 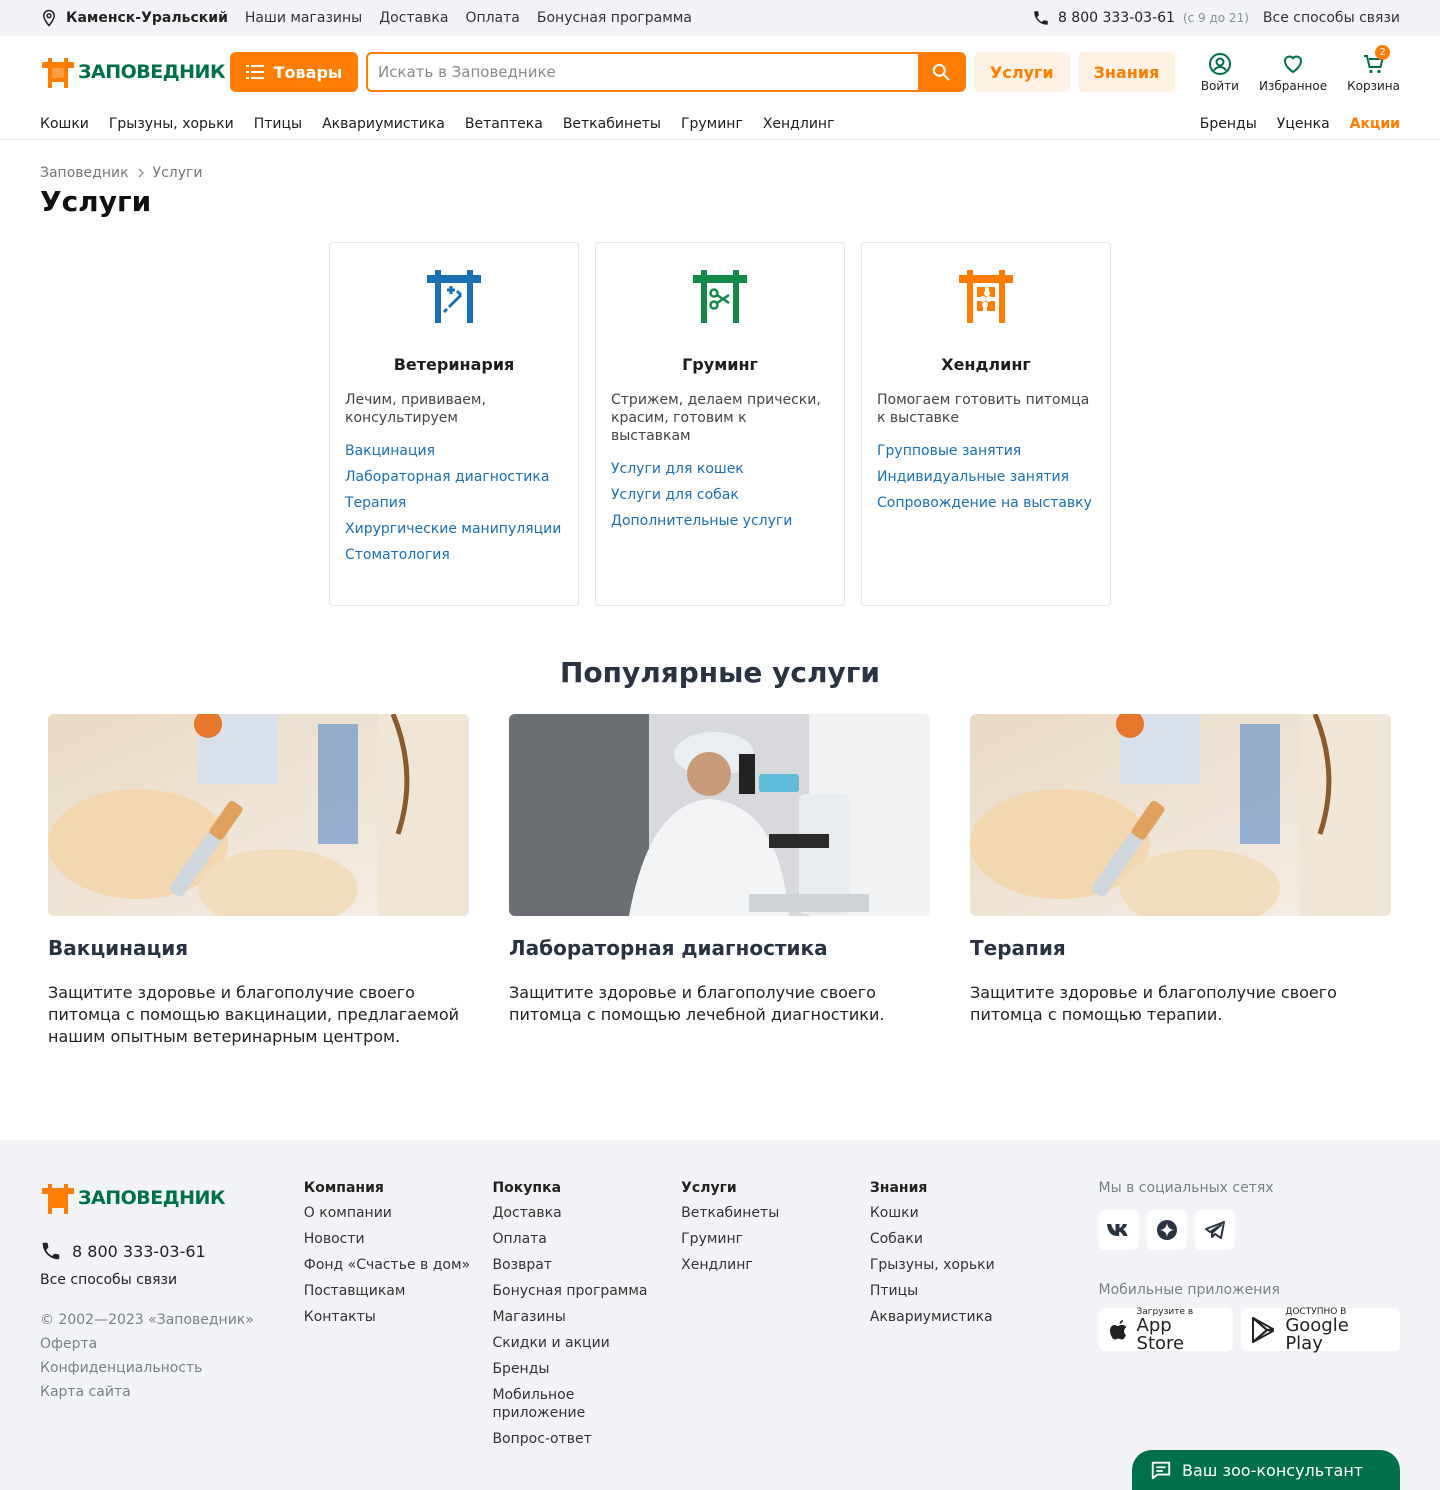 What do you see at coordinates (64, 124) in the screenshot?
I see `nav-item-cats: Кошки` at bounding box center [64, 124].